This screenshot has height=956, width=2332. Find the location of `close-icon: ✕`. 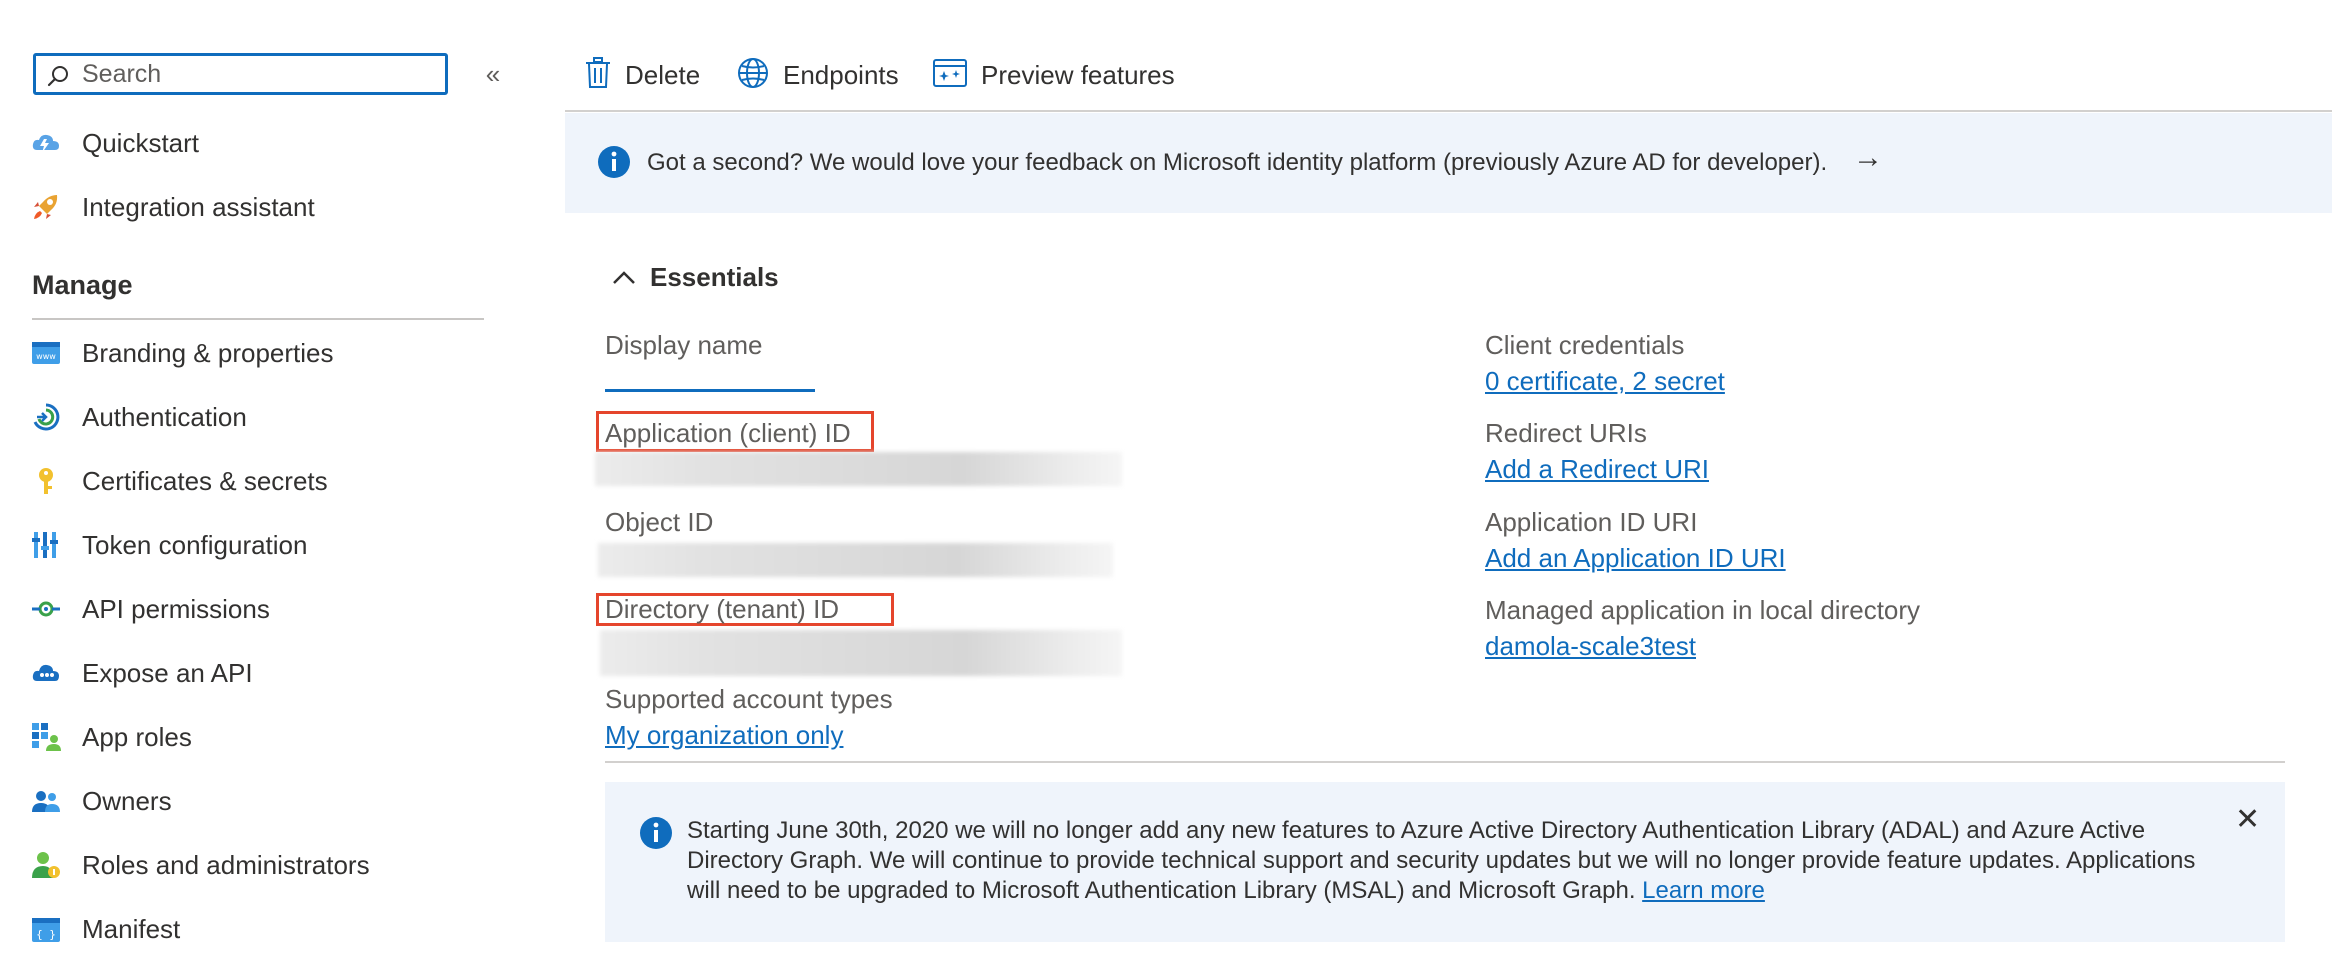

close-icon: ✕ is located at coordinates (2247, 819).